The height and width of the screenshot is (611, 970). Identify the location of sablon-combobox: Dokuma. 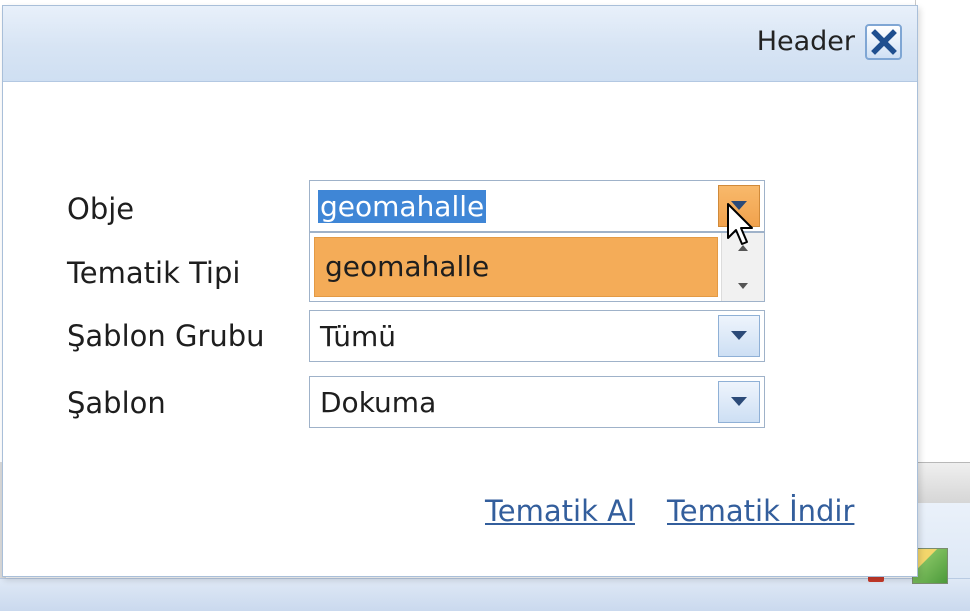
(537, 402).